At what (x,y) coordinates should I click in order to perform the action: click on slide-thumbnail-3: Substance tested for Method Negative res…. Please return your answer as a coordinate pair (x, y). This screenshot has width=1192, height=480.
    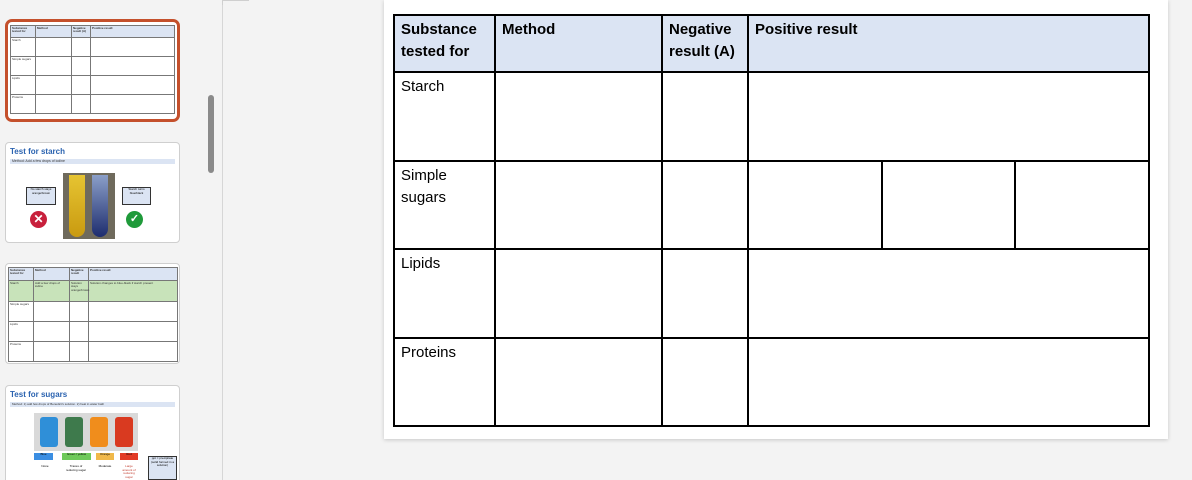
    Looking at the image, I should click on (92, 313).